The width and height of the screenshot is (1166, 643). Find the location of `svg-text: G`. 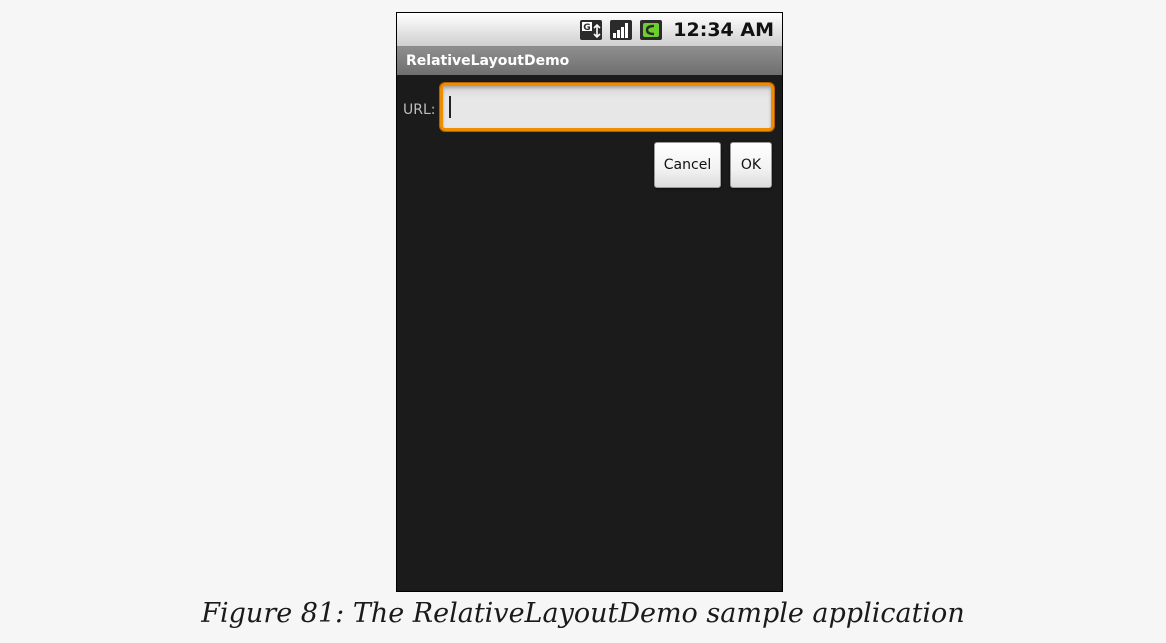

svg-text: G is located at coordinates (587, 28).